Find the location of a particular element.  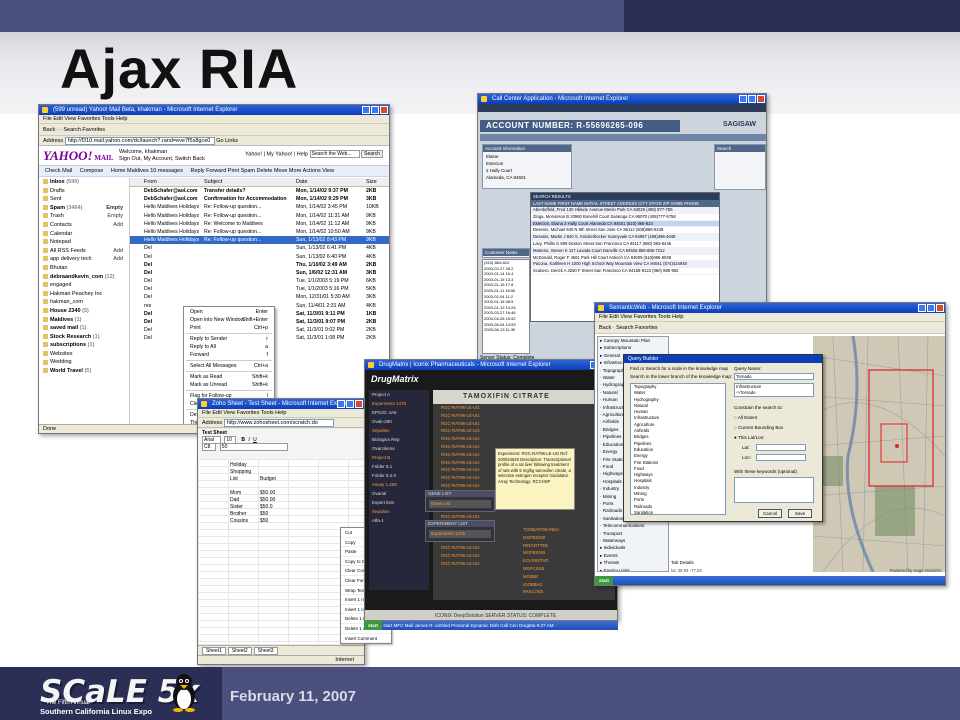

project-item: Alfa-1 is located at coordinates (399, 520).